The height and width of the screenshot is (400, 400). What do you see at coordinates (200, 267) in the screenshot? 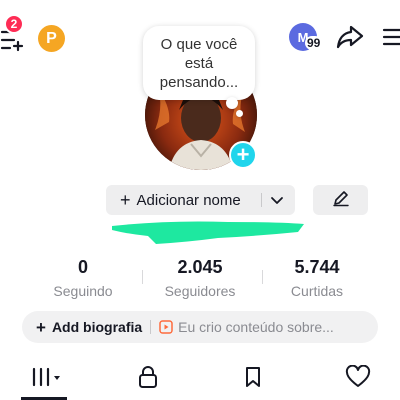
I see `stat-value: 2.045` at bounding box center [200, 267].